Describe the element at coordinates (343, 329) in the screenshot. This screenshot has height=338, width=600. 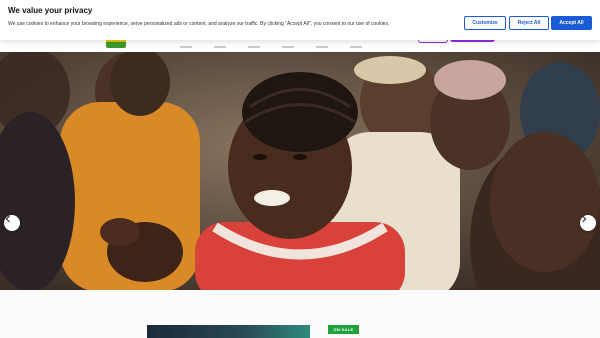
I see `sale-badge: ON SALE` at that location.